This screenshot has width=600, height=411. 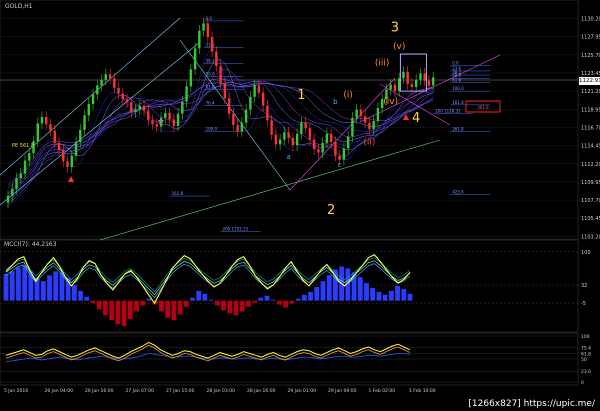 What do you see at coordinates (531, 404) in the screenshot?
I see `watermark: [1266x827] https://upic.me/` at bounding box center [531, 404].